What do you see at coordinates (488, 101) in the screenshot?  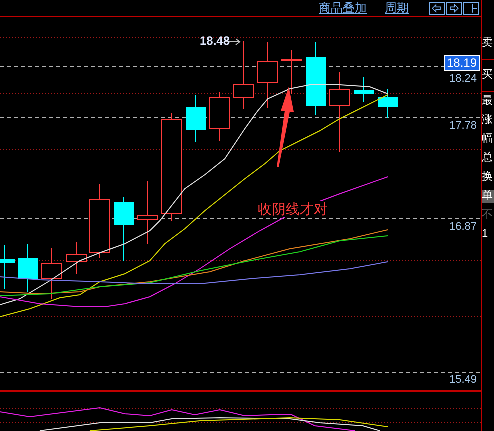 I see `sidebar-label: 最` at bounding box center [488, 101].